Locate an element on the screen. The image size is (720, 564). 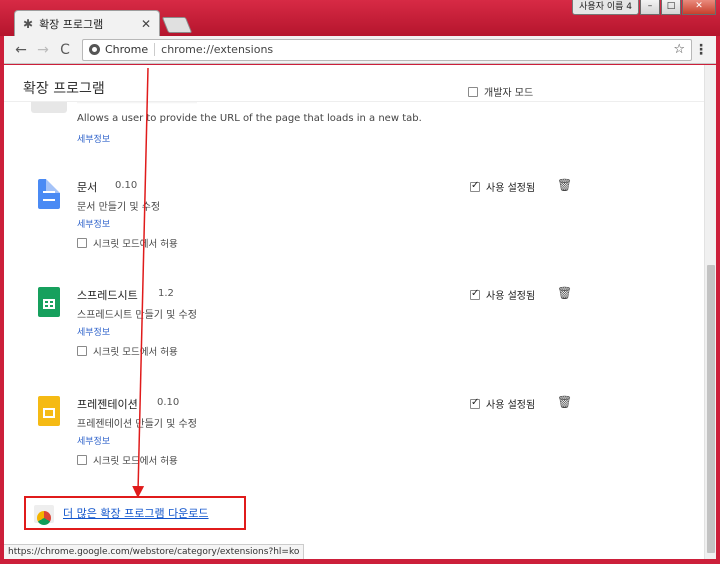
developer-mode-label: 개발자 모드 is located at coordinates (509, 93).